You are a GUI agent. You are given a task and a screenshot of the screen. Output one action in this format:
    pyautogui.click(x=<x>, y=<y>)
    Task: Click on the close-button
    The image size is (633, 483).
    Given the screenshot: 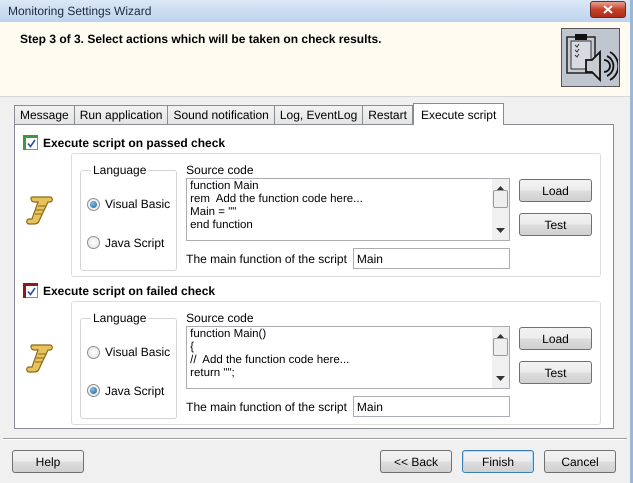 What is the action you would take?
    pyautogui.click(x=608, y=9)
    